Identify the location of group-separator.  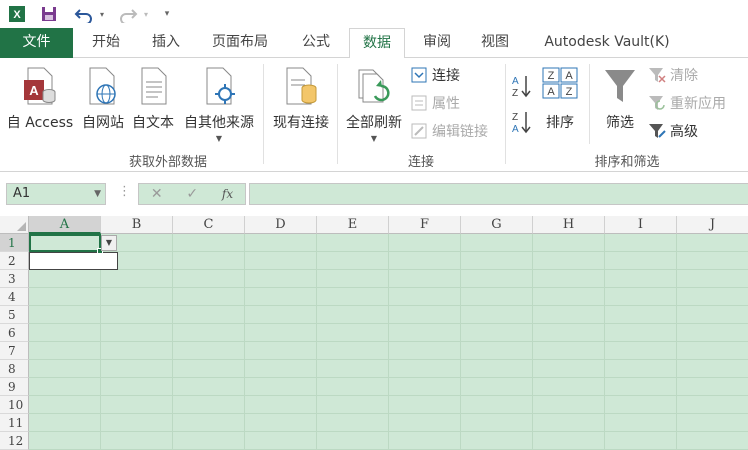
(337, 114).